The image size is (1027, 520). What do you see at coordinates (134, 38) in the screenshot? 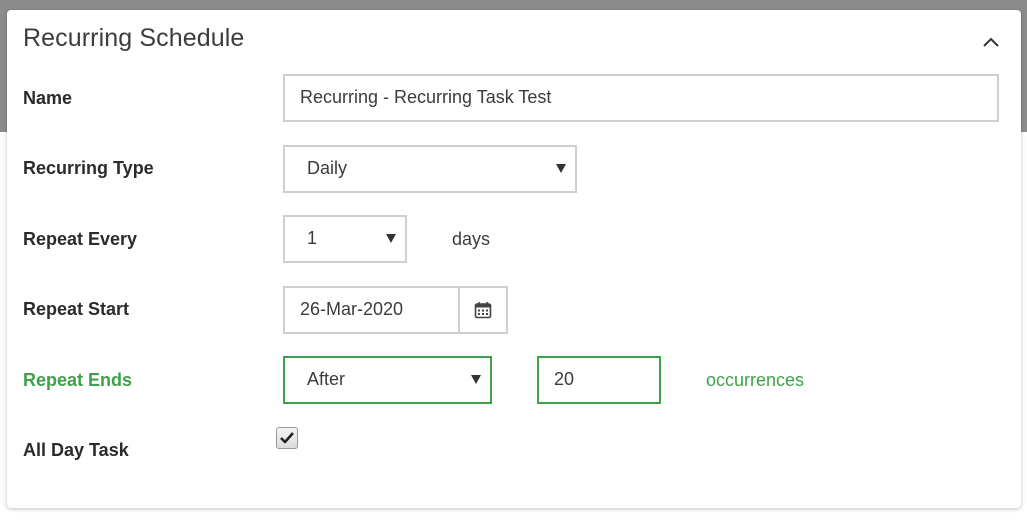
I see `panel-title: Recurring Schedule` at bounding box center [134, 38].